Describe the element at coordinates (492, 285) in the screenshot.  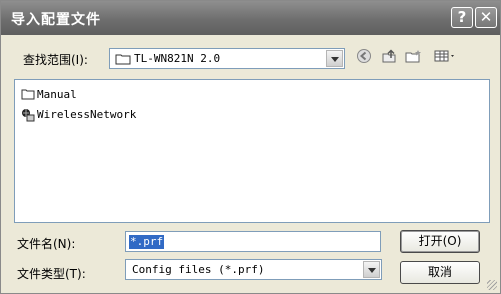
I see `resize-grip` at that location.